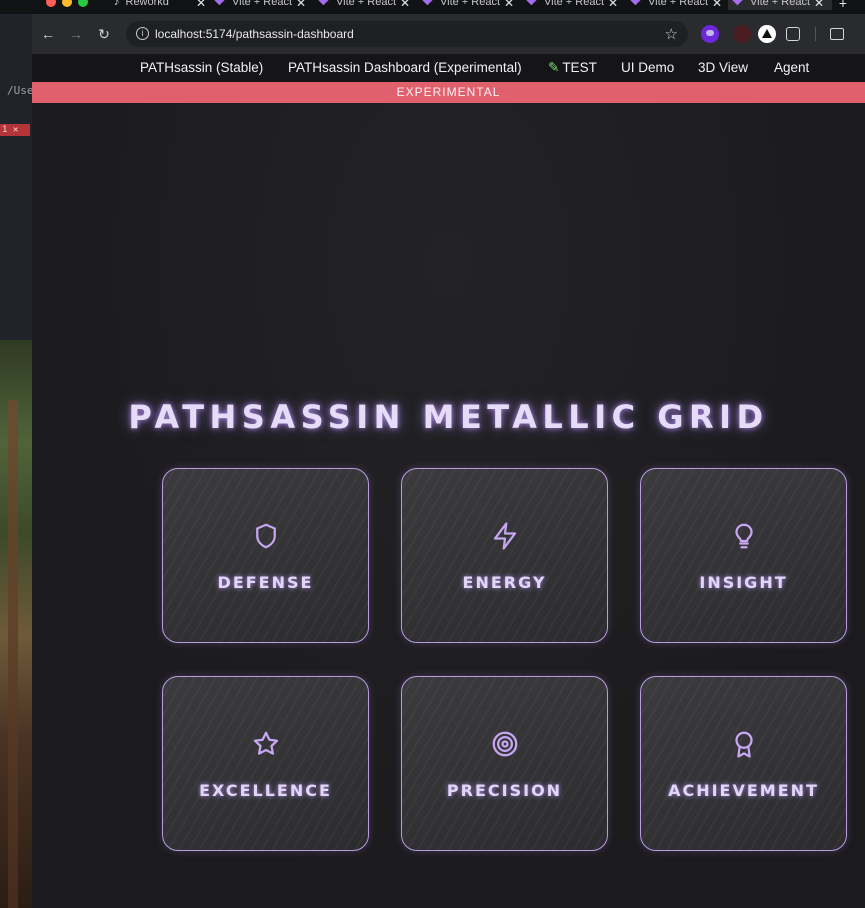  Describe the element at coordinates (837, 34) in the screenshot. I see `cast-icon` at that location.